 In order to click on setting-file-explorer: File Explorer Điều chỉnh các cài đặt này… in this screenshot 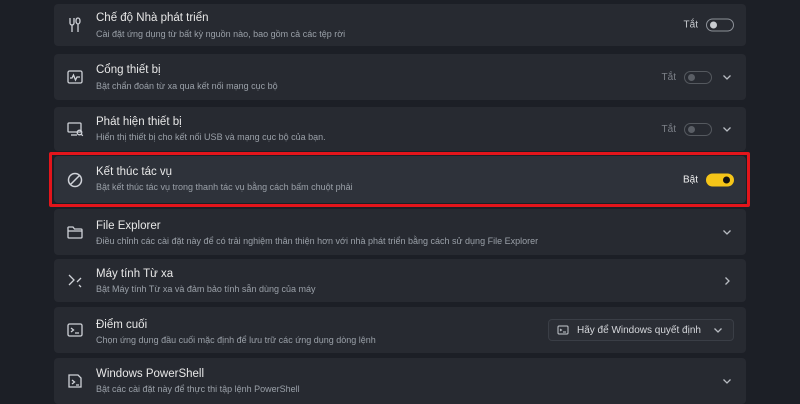, I will do `click(400, 232)`.